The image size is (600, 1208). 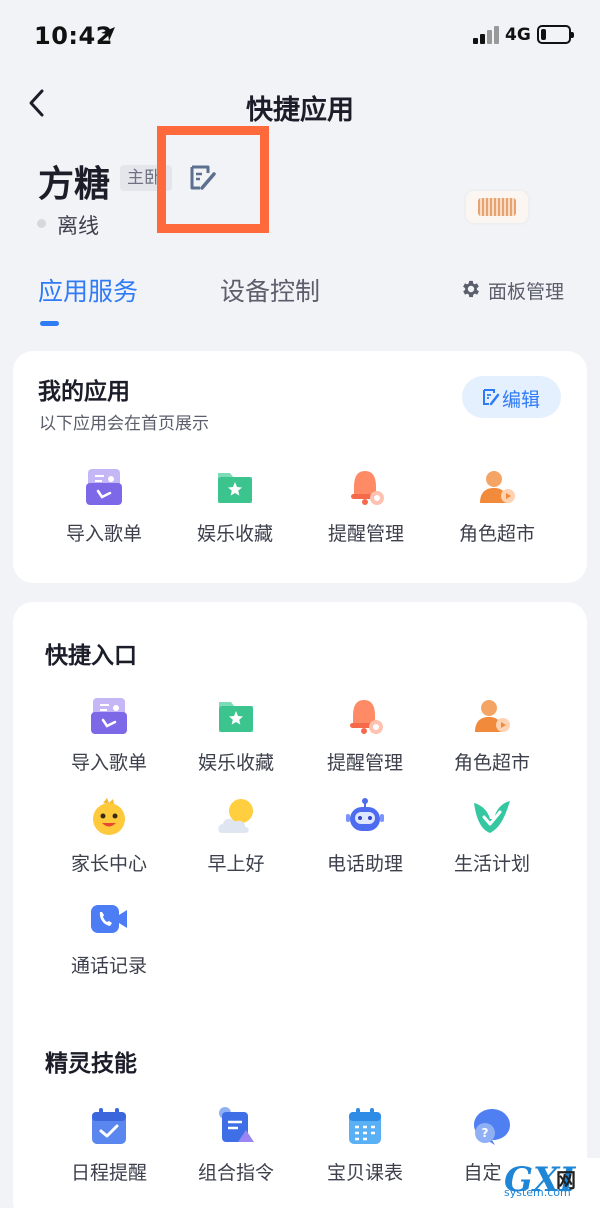 I want to click on app-item-label: 提醒管理, so click(x=365, y=534).